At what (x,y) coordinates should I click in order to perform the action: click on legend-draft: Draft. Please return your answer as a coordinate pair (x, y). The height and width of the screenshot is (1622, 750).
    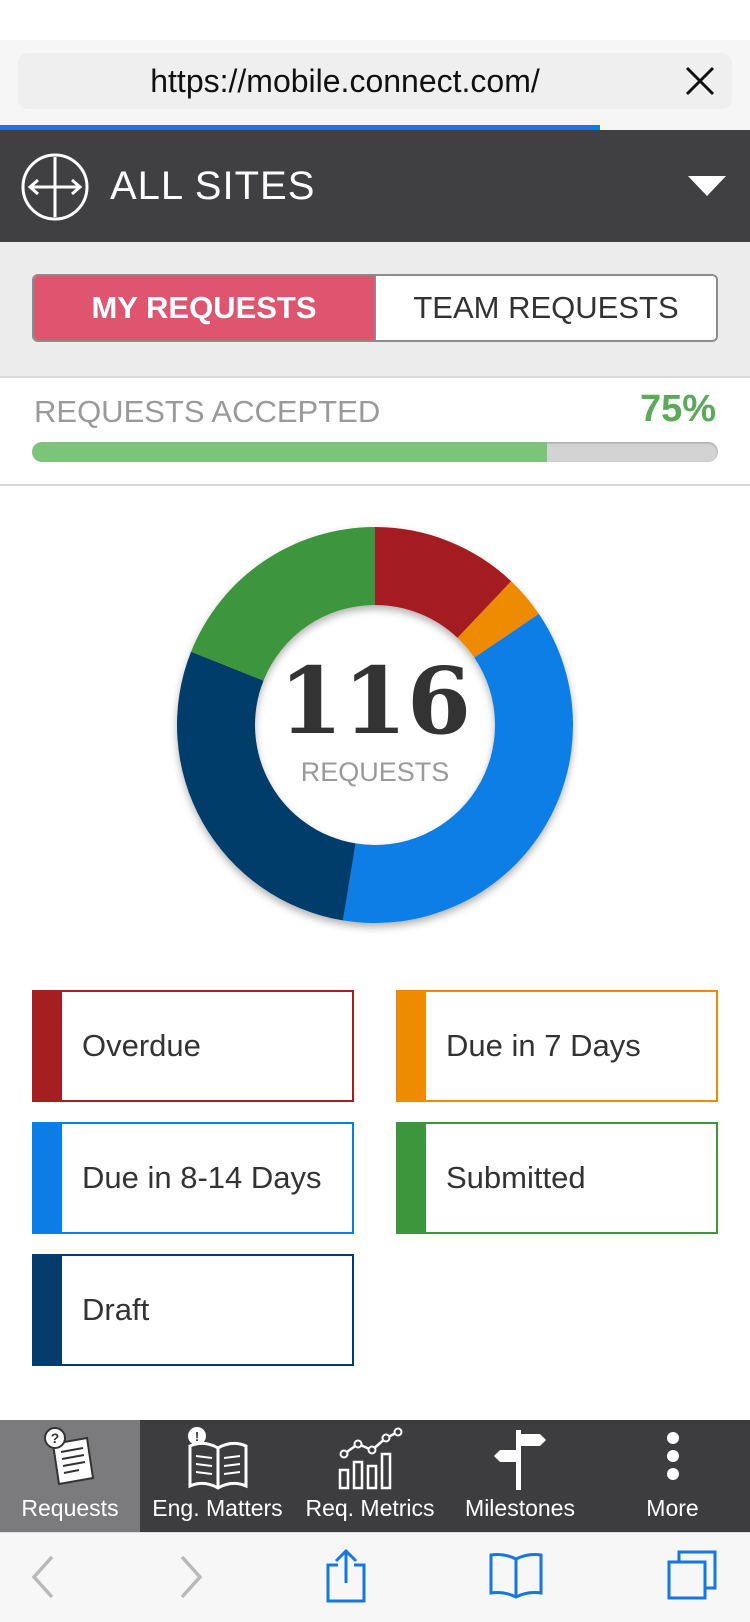
    Looking at the image, I should click on (193, 1310).